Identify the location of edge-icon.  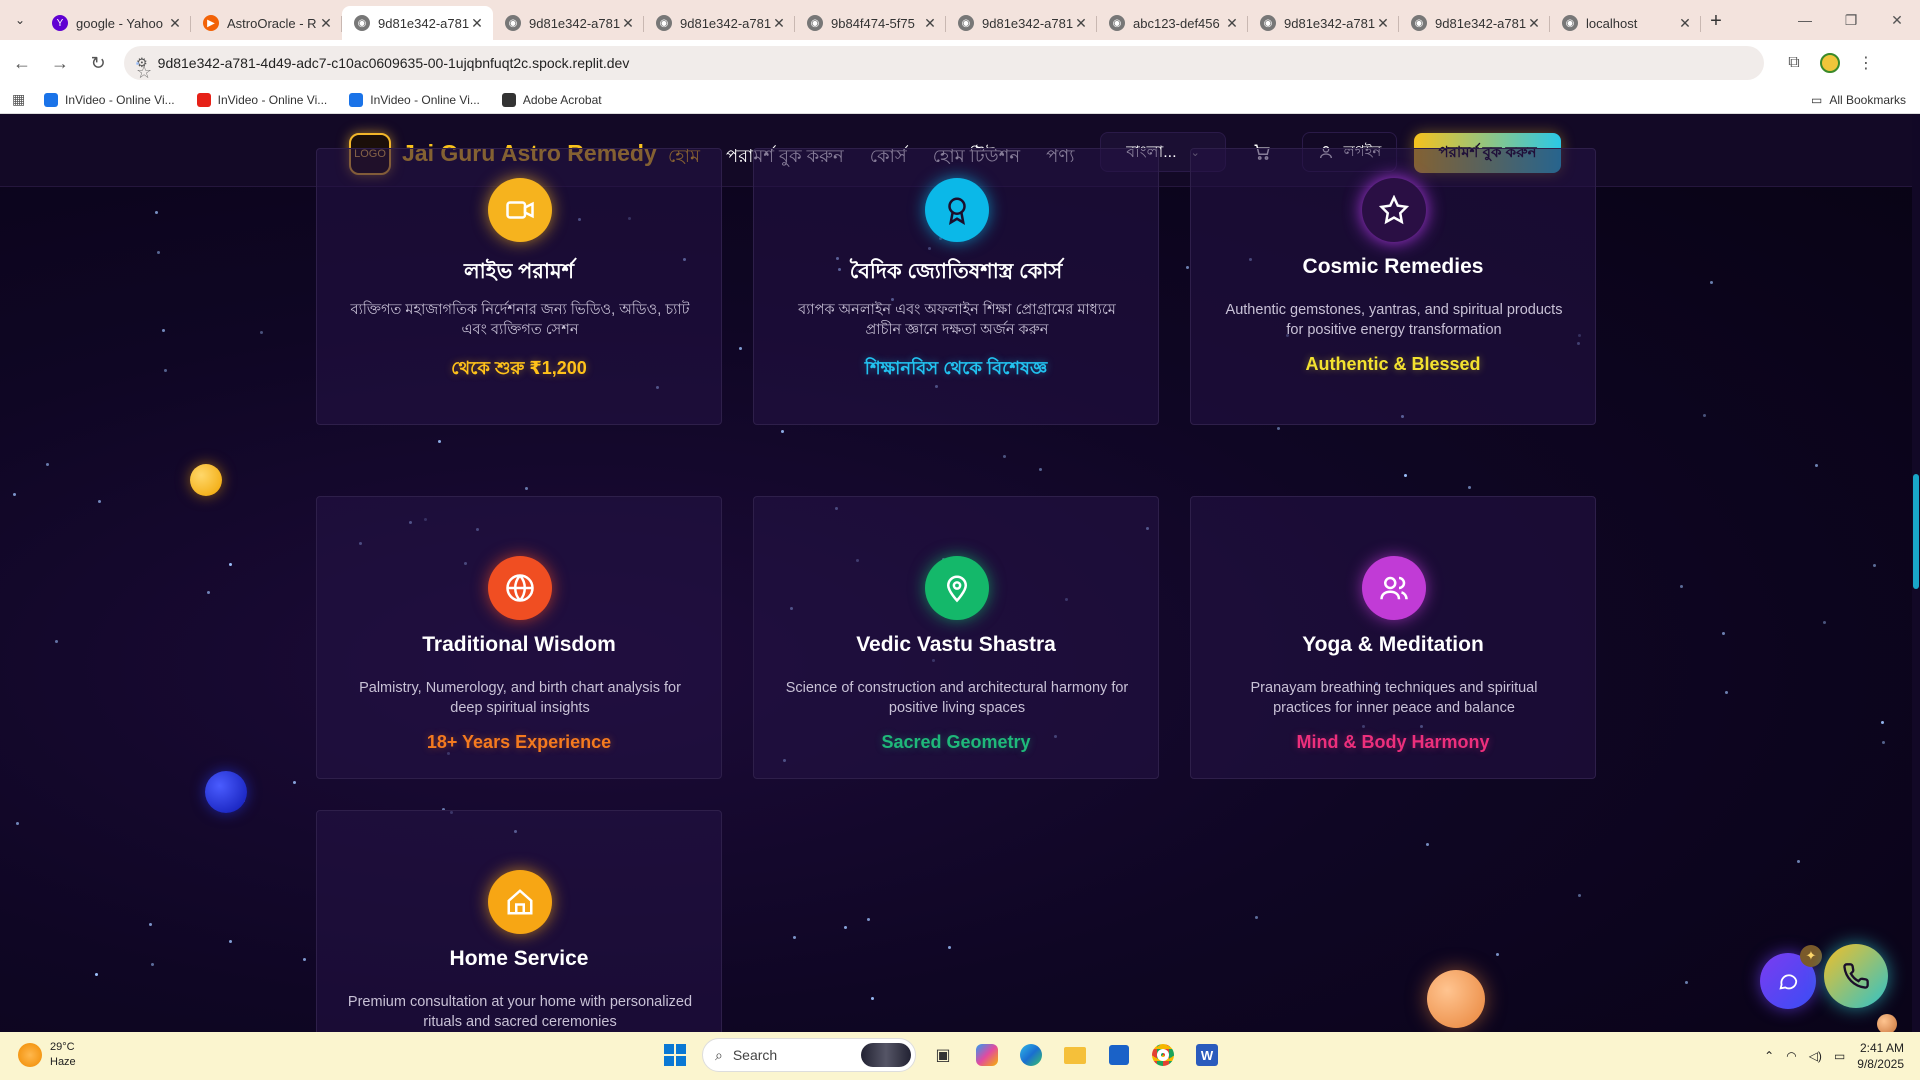
(1031, 1055).